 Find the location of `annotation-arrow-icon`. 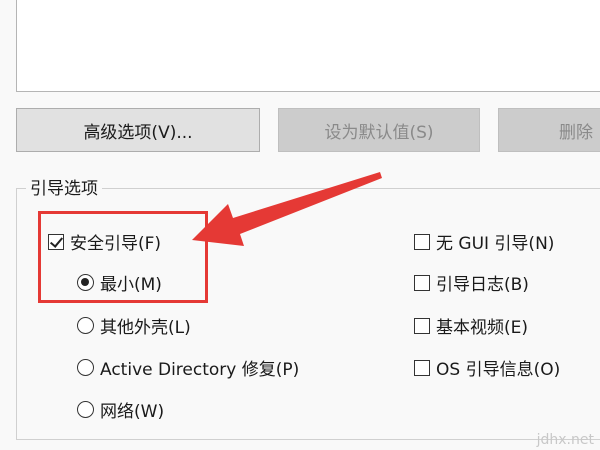

annotation-arrow-icon is located at coordinates (287, 209).